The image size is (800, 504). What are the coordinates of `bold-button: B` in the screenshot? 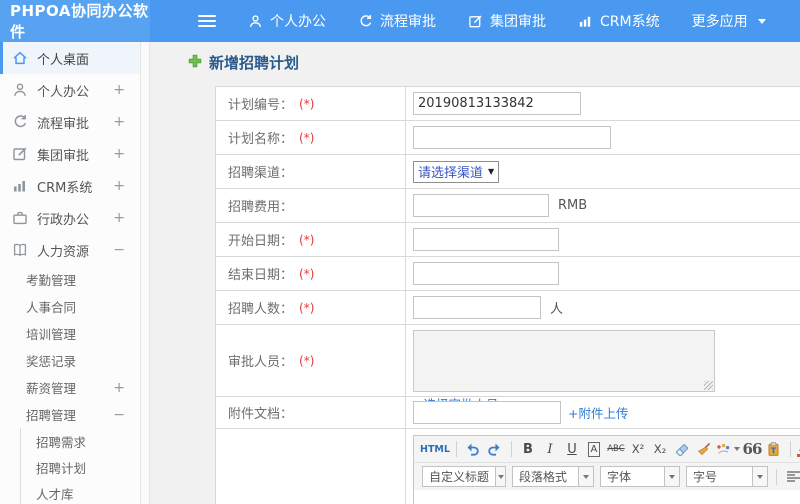 It's located at (528, 449).